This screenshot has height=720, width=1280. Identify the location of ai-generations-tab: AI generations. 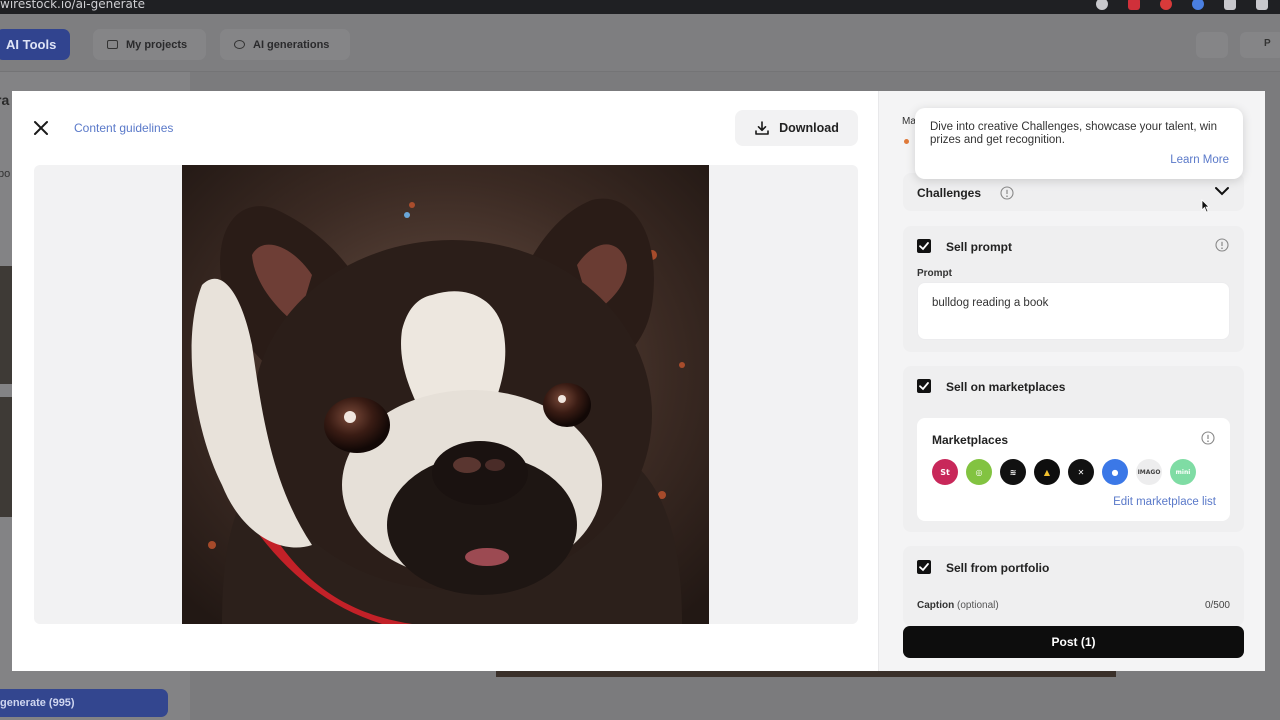
(285, 44).